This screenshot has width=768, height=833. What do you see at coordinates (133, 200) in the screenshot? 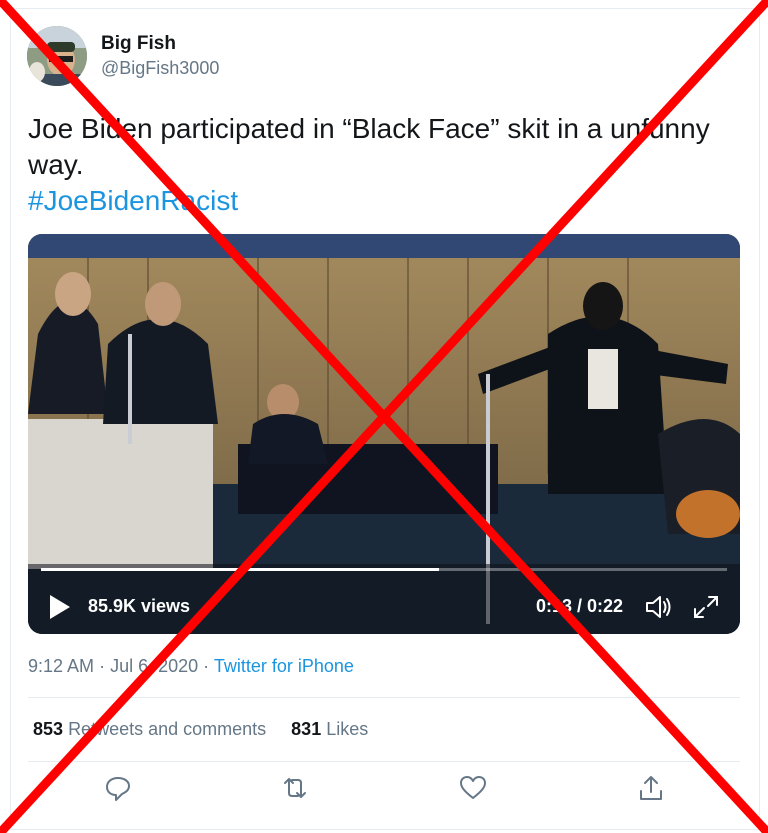
I see `hashtag-link: #JoeBidenRacist` at bounding box center [133, 200].